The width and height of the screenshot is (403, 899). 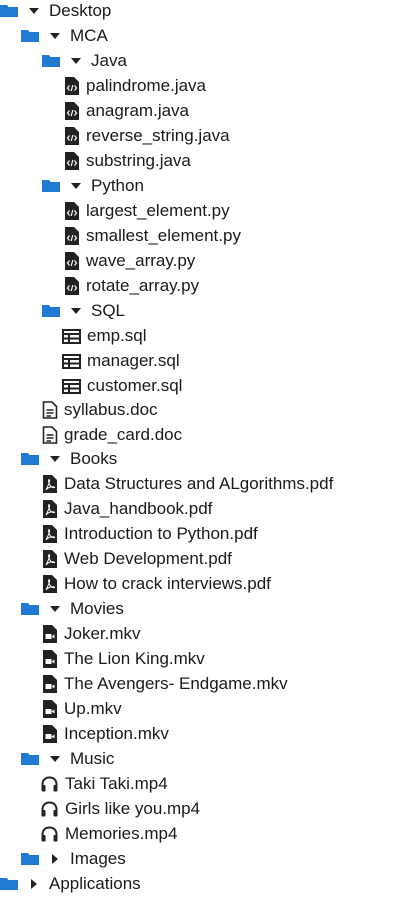 I want to click on tree-node-label: MCA, so click(x=89, y=35).